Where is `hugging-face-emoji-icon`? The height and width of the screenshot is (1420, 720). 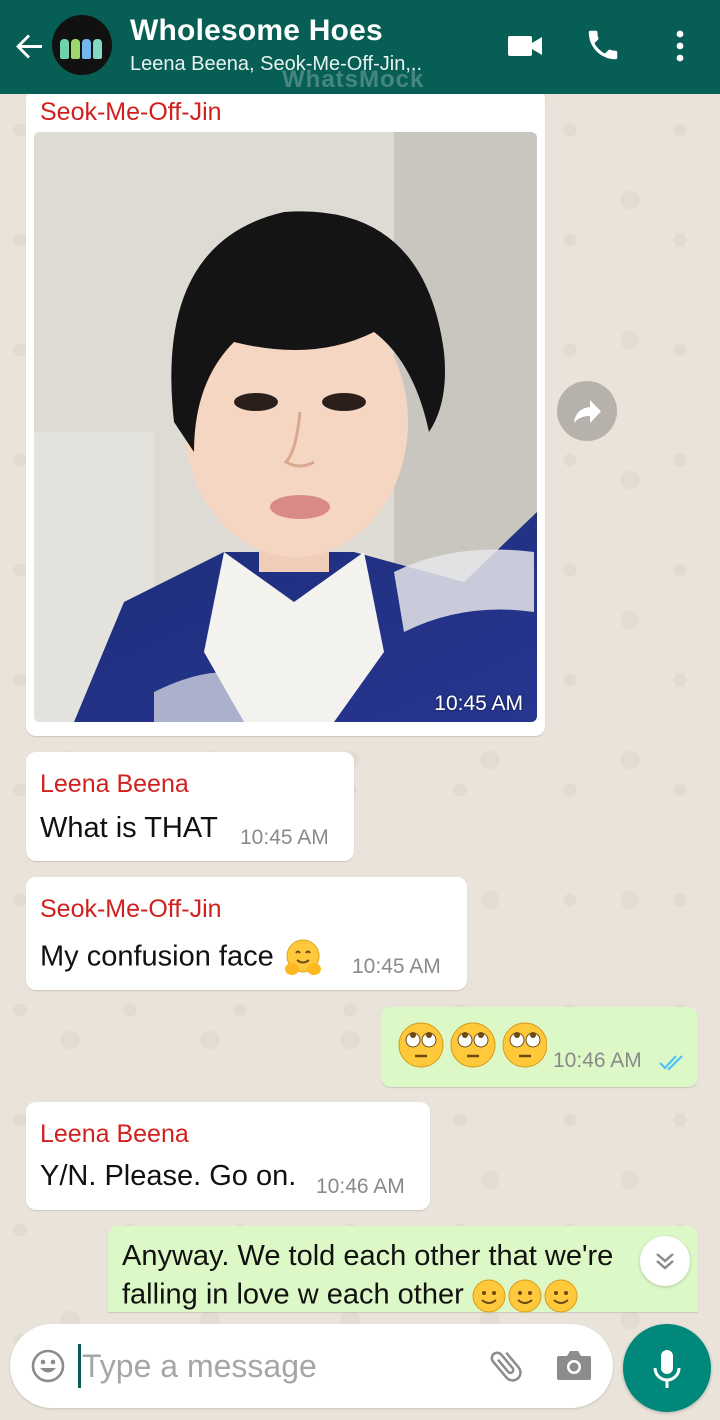
hugging-face-emoji-icon is located at coordinates (302, 957).